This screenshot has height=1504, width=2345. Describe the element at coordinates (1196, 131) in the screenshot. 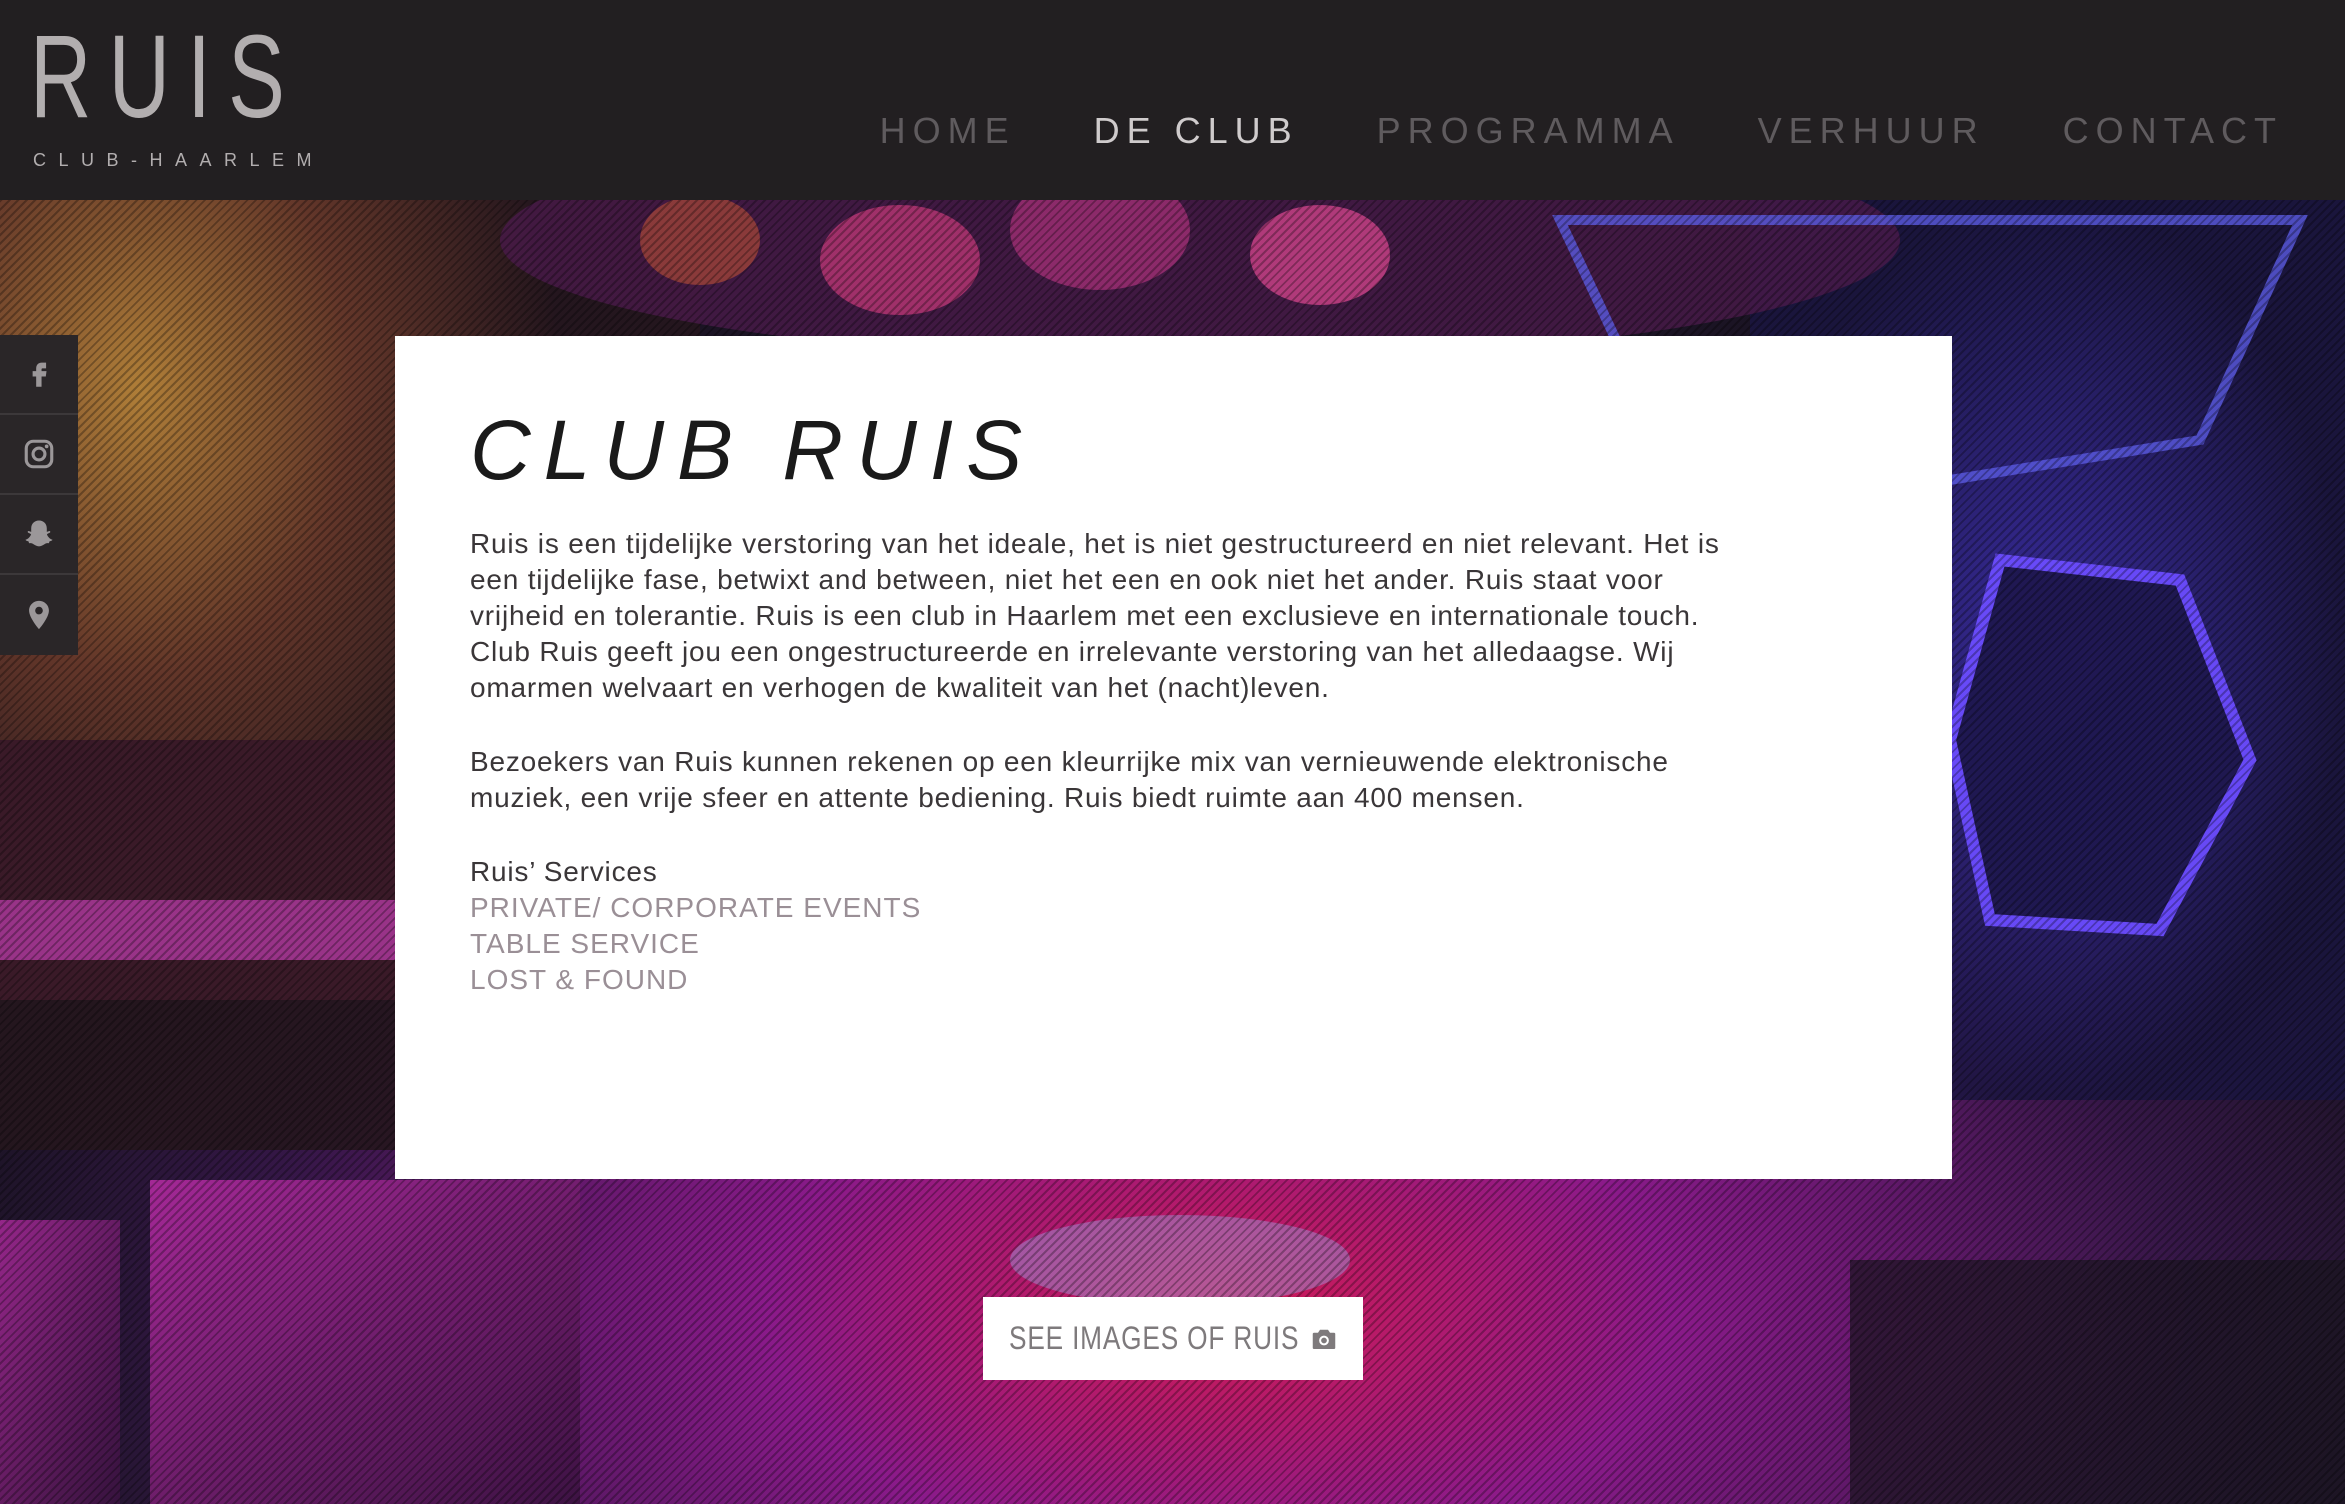

I see `nav-de-club: DE CLUB` at that location.